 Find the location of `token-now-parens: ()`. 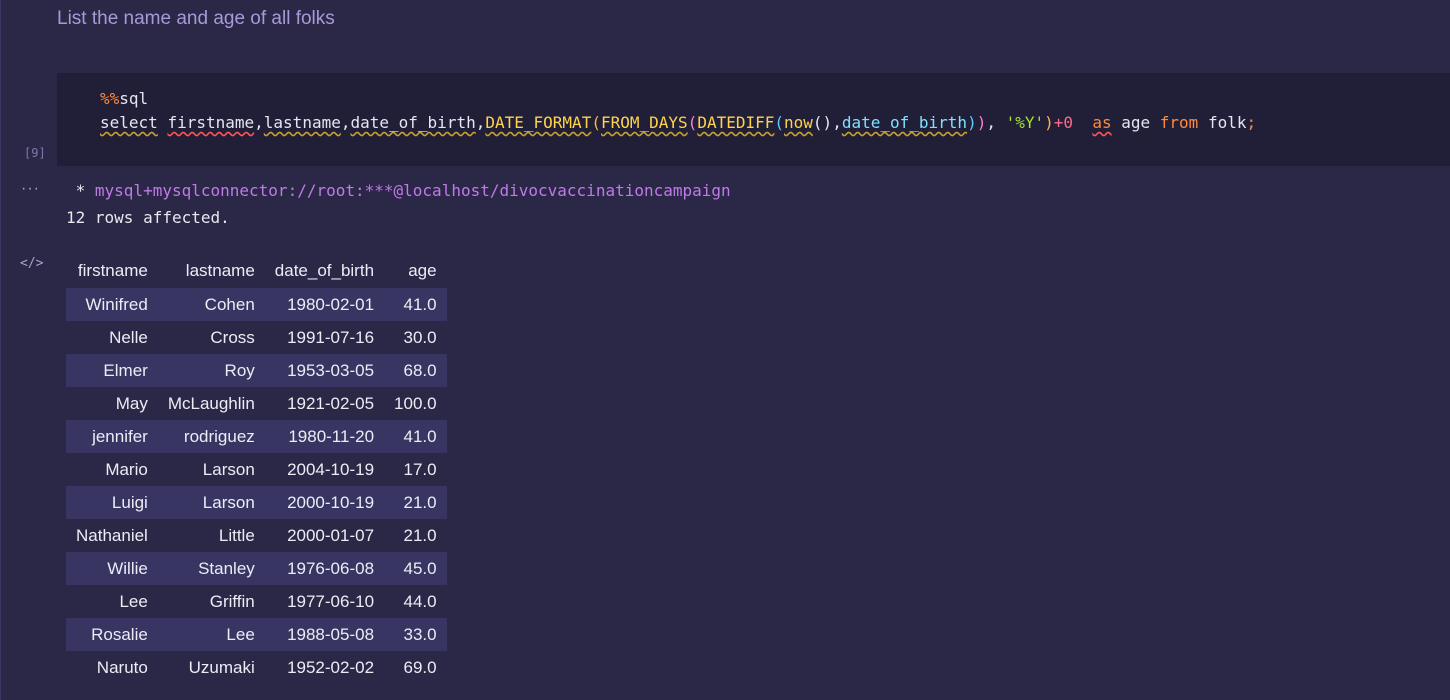

token-now-parens: () is located at coordinates (822, 122).